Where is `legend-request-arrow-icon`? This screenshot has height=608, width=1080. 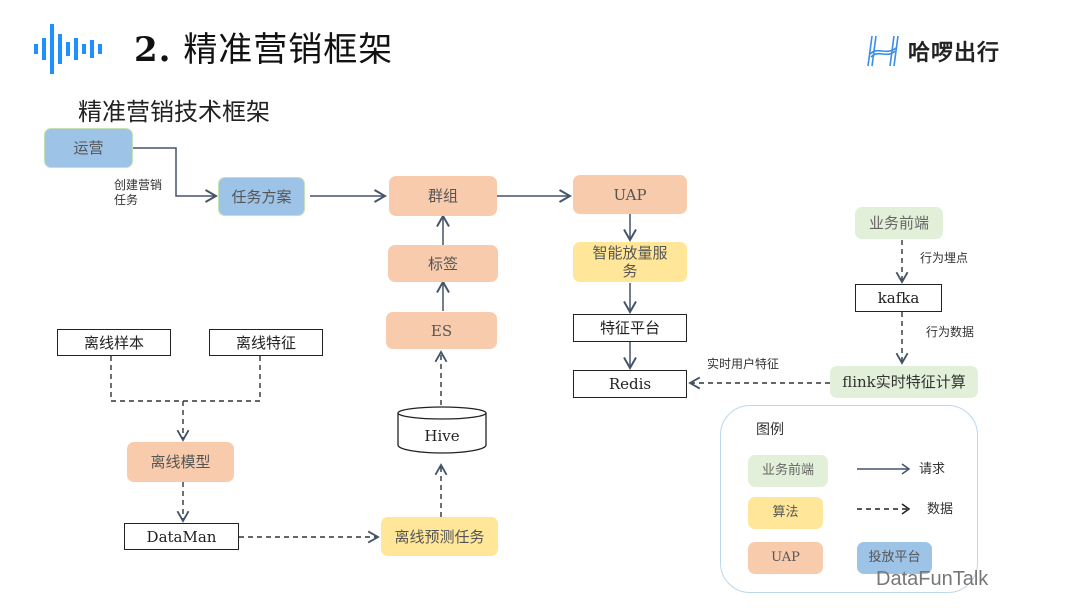 legend-request-arrow-icon is located at coordinates (884, 469).